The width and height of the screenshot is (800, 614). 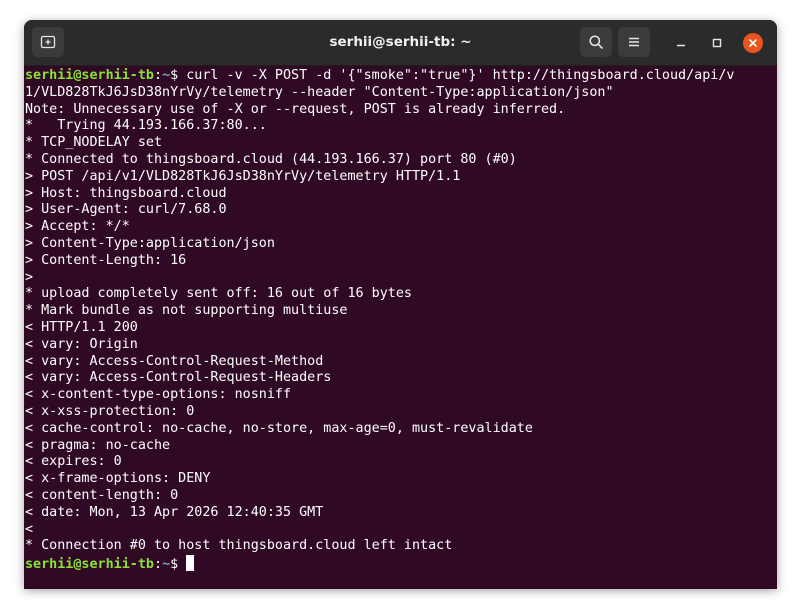 I want to click on output-line: < x-content-type-options: nosniff, so click(x=158, y=395).